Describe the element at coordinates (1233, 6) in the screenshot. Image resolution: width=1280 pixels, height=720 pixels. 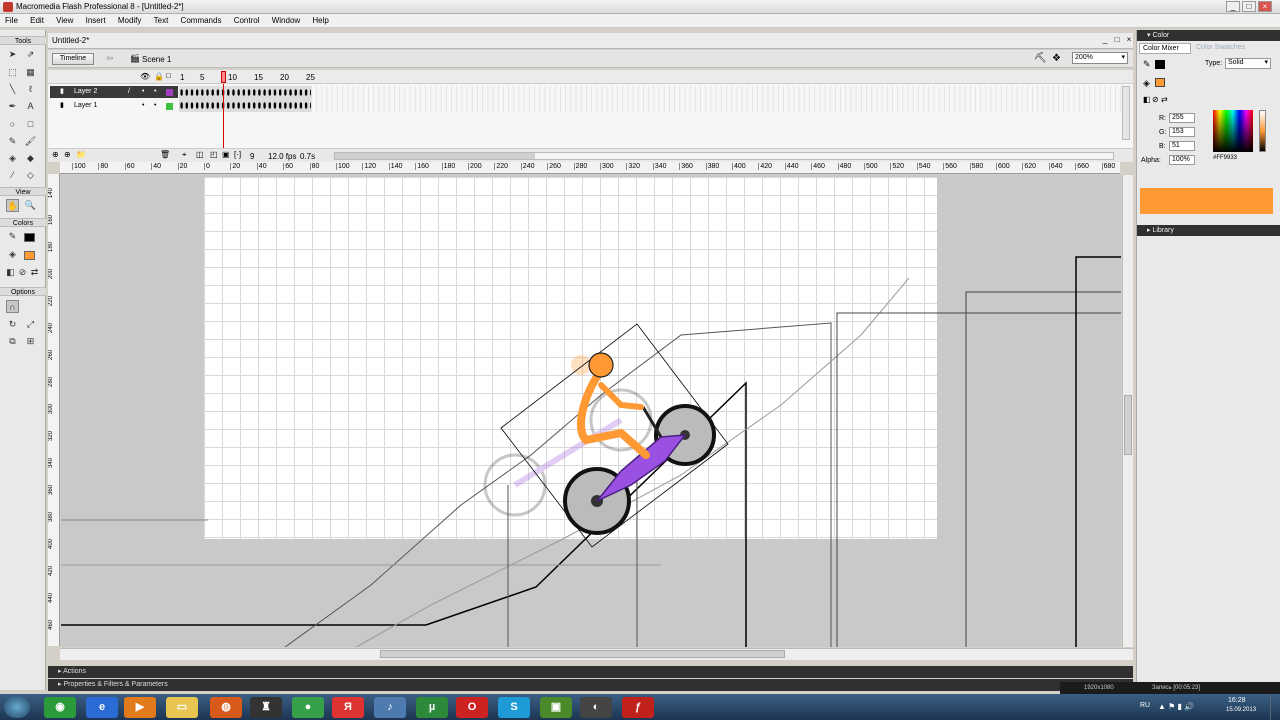
I see `minimize-button: _` at that location.